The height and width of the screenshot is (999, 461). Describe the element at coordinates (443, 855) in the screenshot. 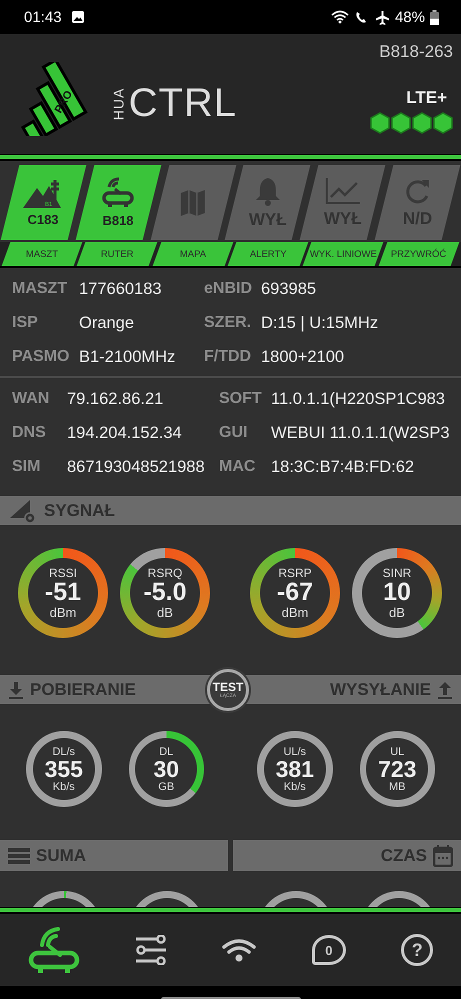

I see `calendar-icon` at that location.